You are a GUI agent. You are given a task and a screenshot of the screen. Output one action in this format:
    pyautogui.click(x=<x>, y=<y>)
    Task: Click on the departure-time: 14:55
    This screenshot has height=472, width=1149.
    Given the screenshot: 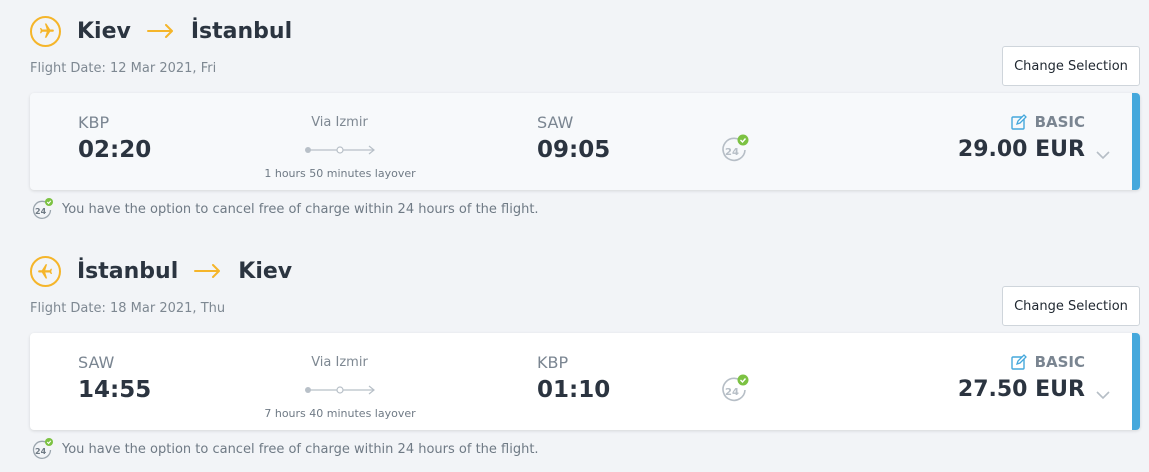 What is the action you would take?
    pyautogui.click(x=115, y=390)
    